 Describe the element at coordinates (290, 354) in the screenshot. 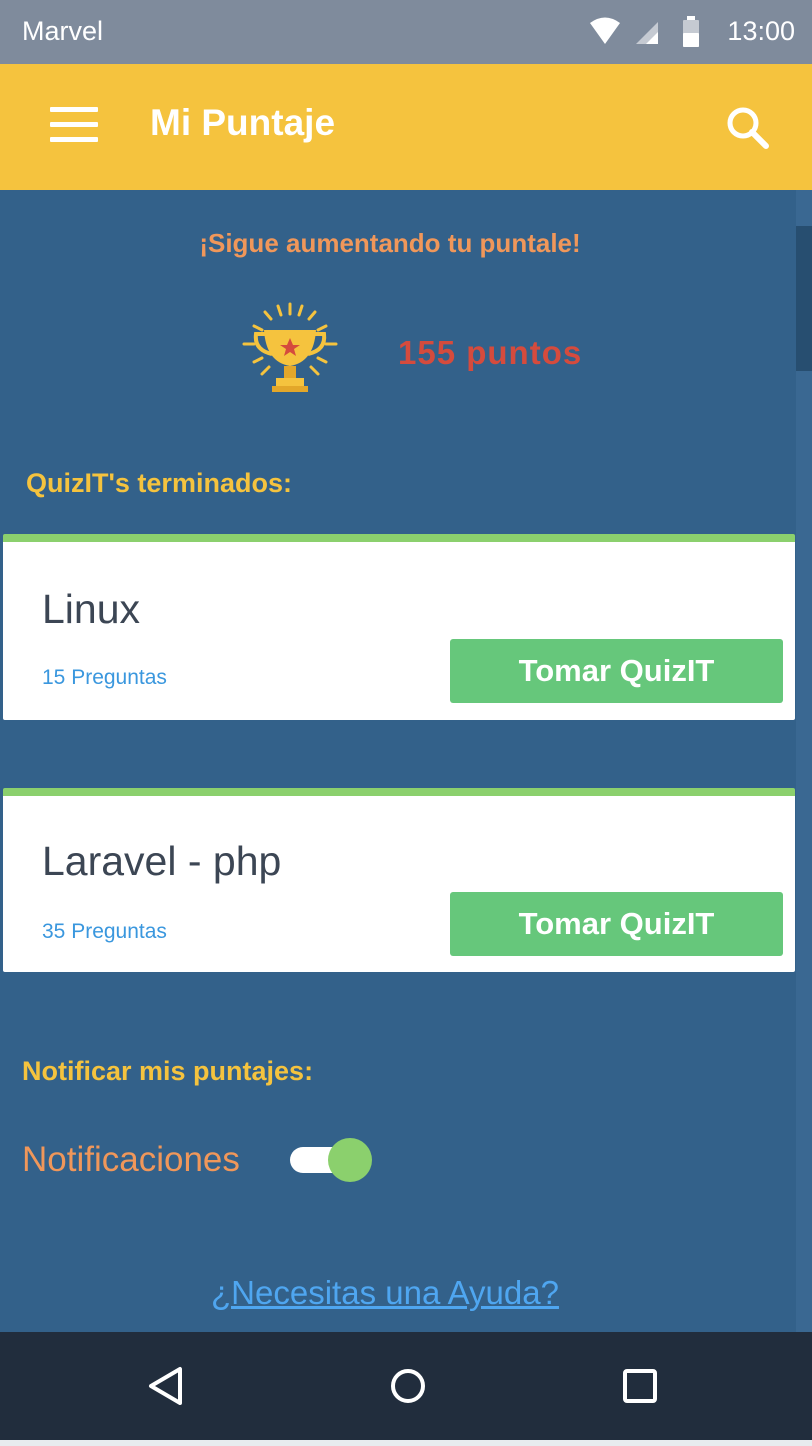

I see `trophy-icon` at that location.